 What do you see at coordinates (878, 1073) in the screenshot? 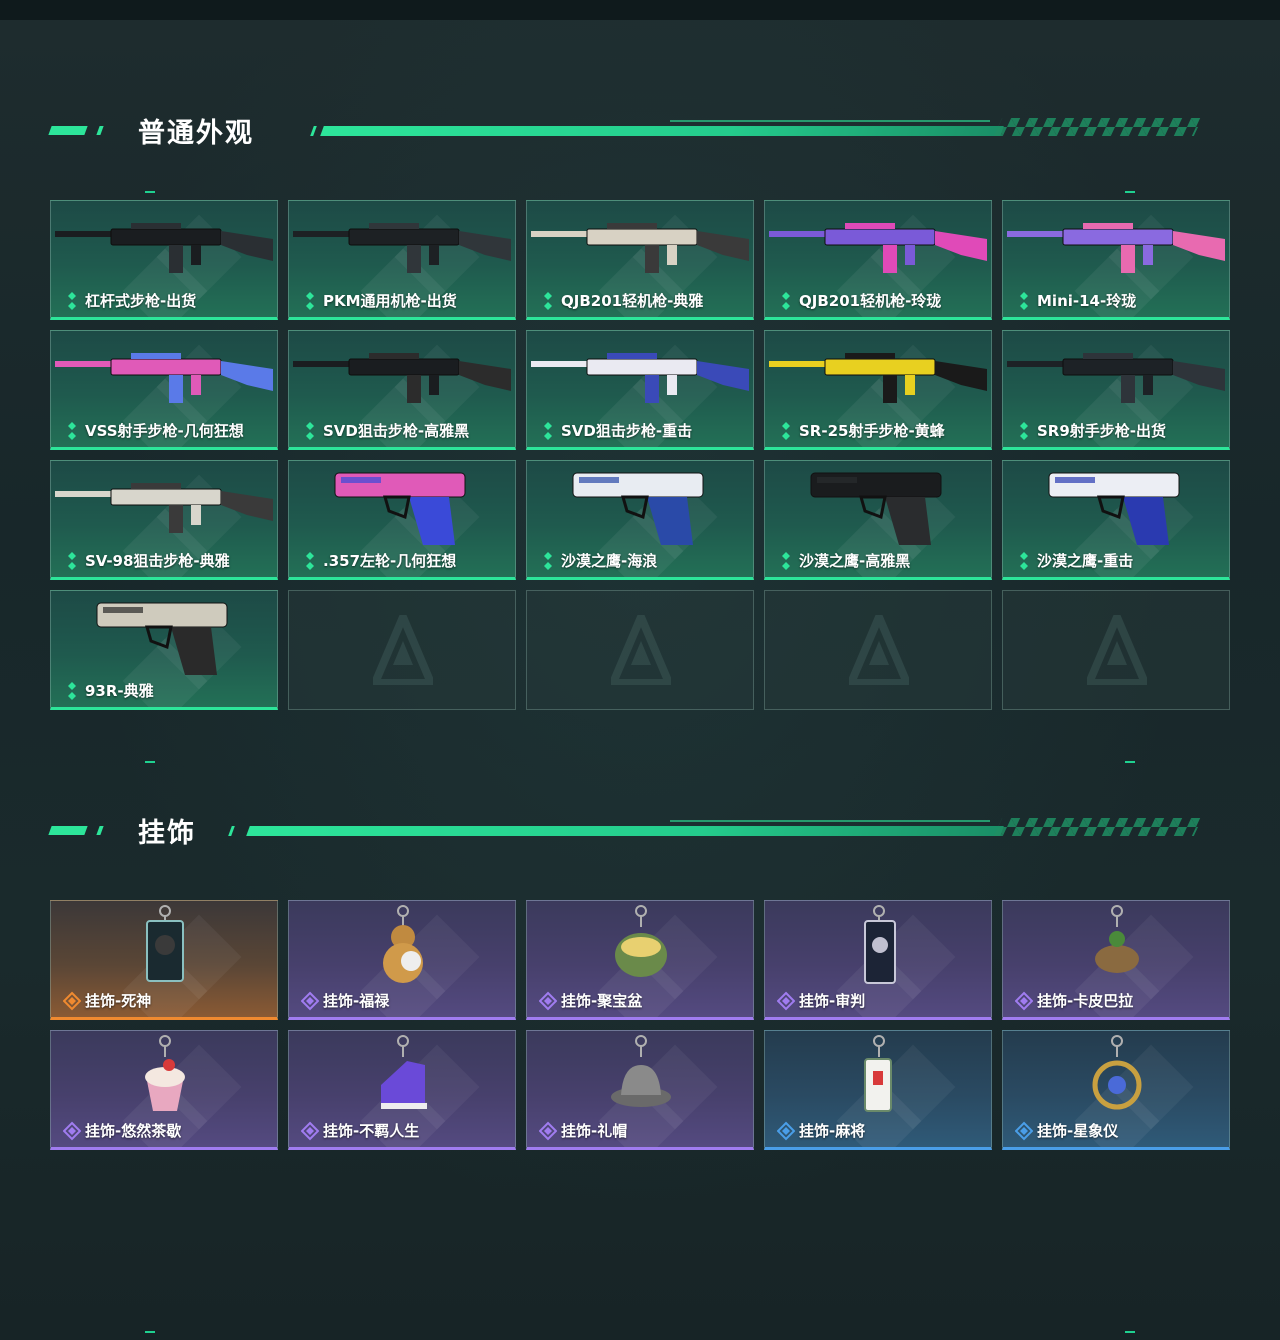
I see `mahjong-tile-charm-icon` at bounding box center [878, 1073].